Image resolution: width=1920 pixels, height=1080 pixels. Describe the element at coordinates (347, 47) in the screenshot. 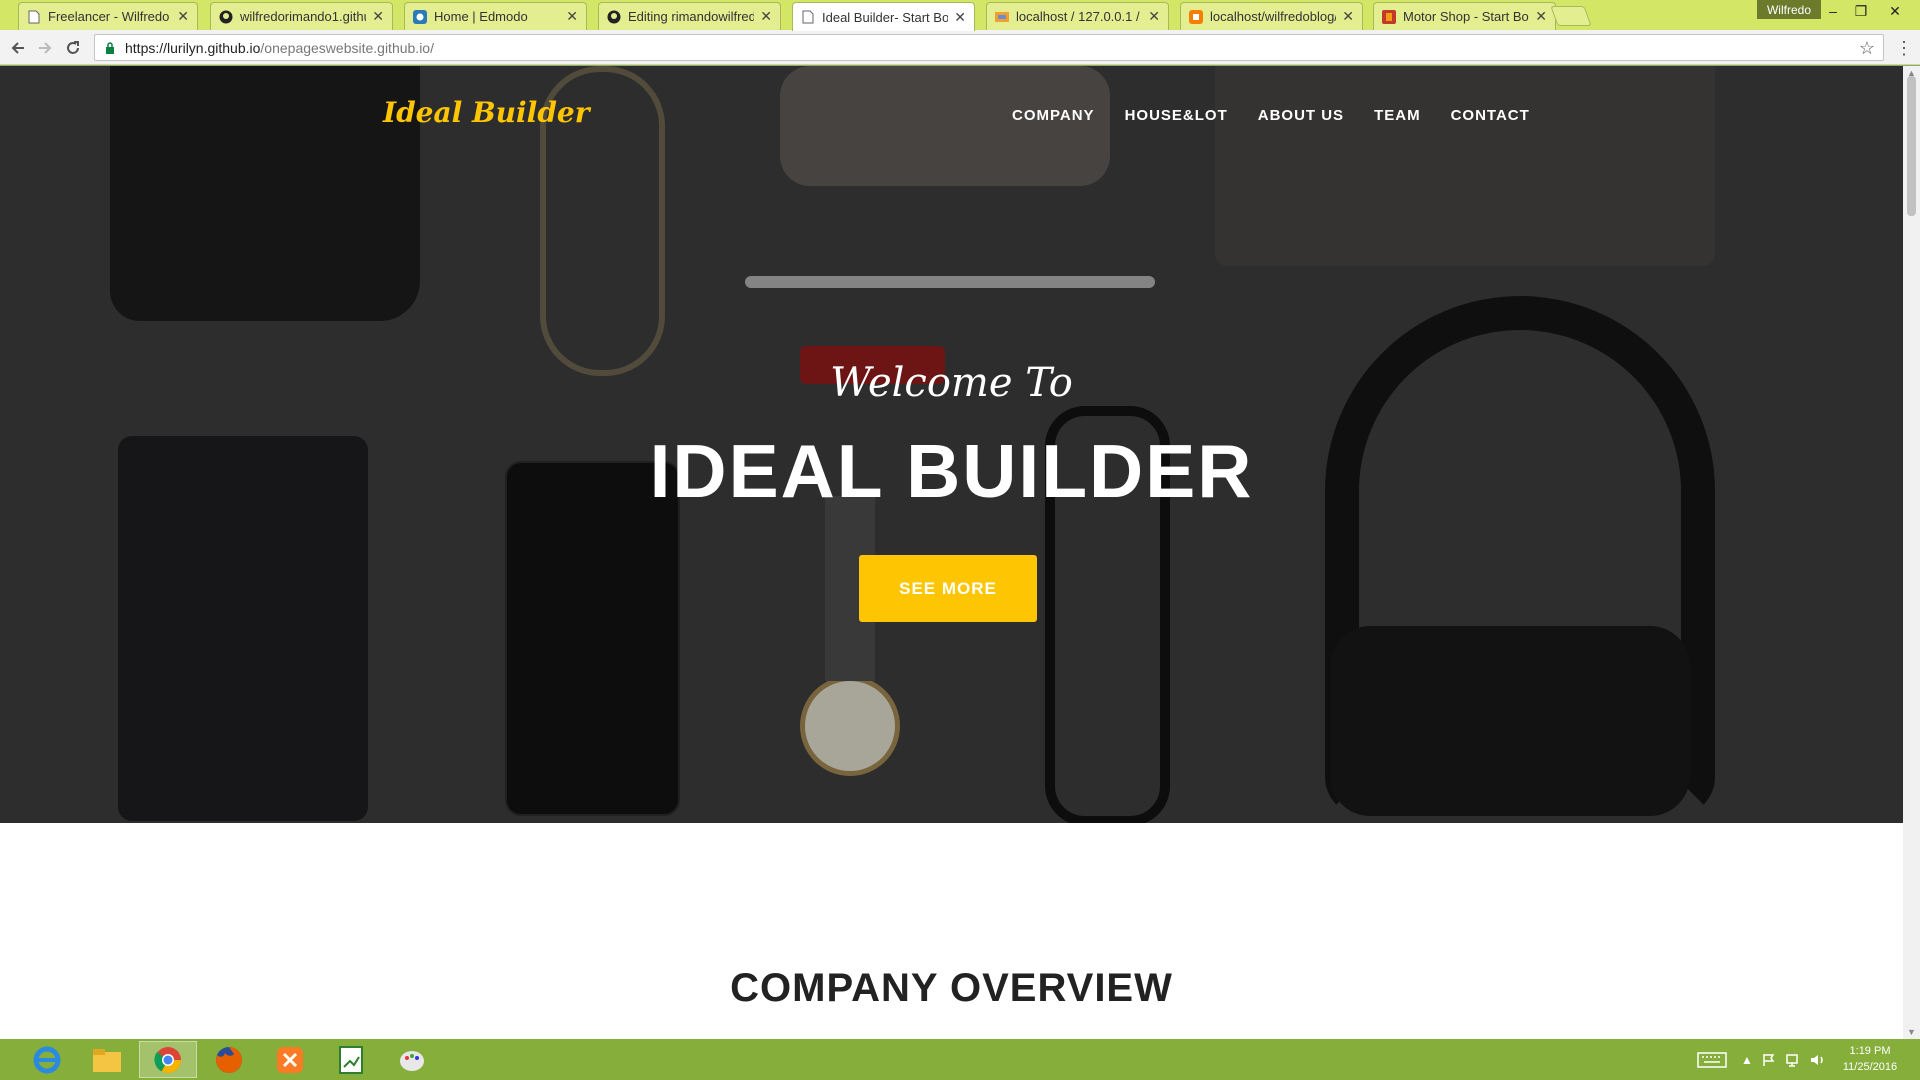

I see `url-path: /onepageswebsite.github.io/` at that location.